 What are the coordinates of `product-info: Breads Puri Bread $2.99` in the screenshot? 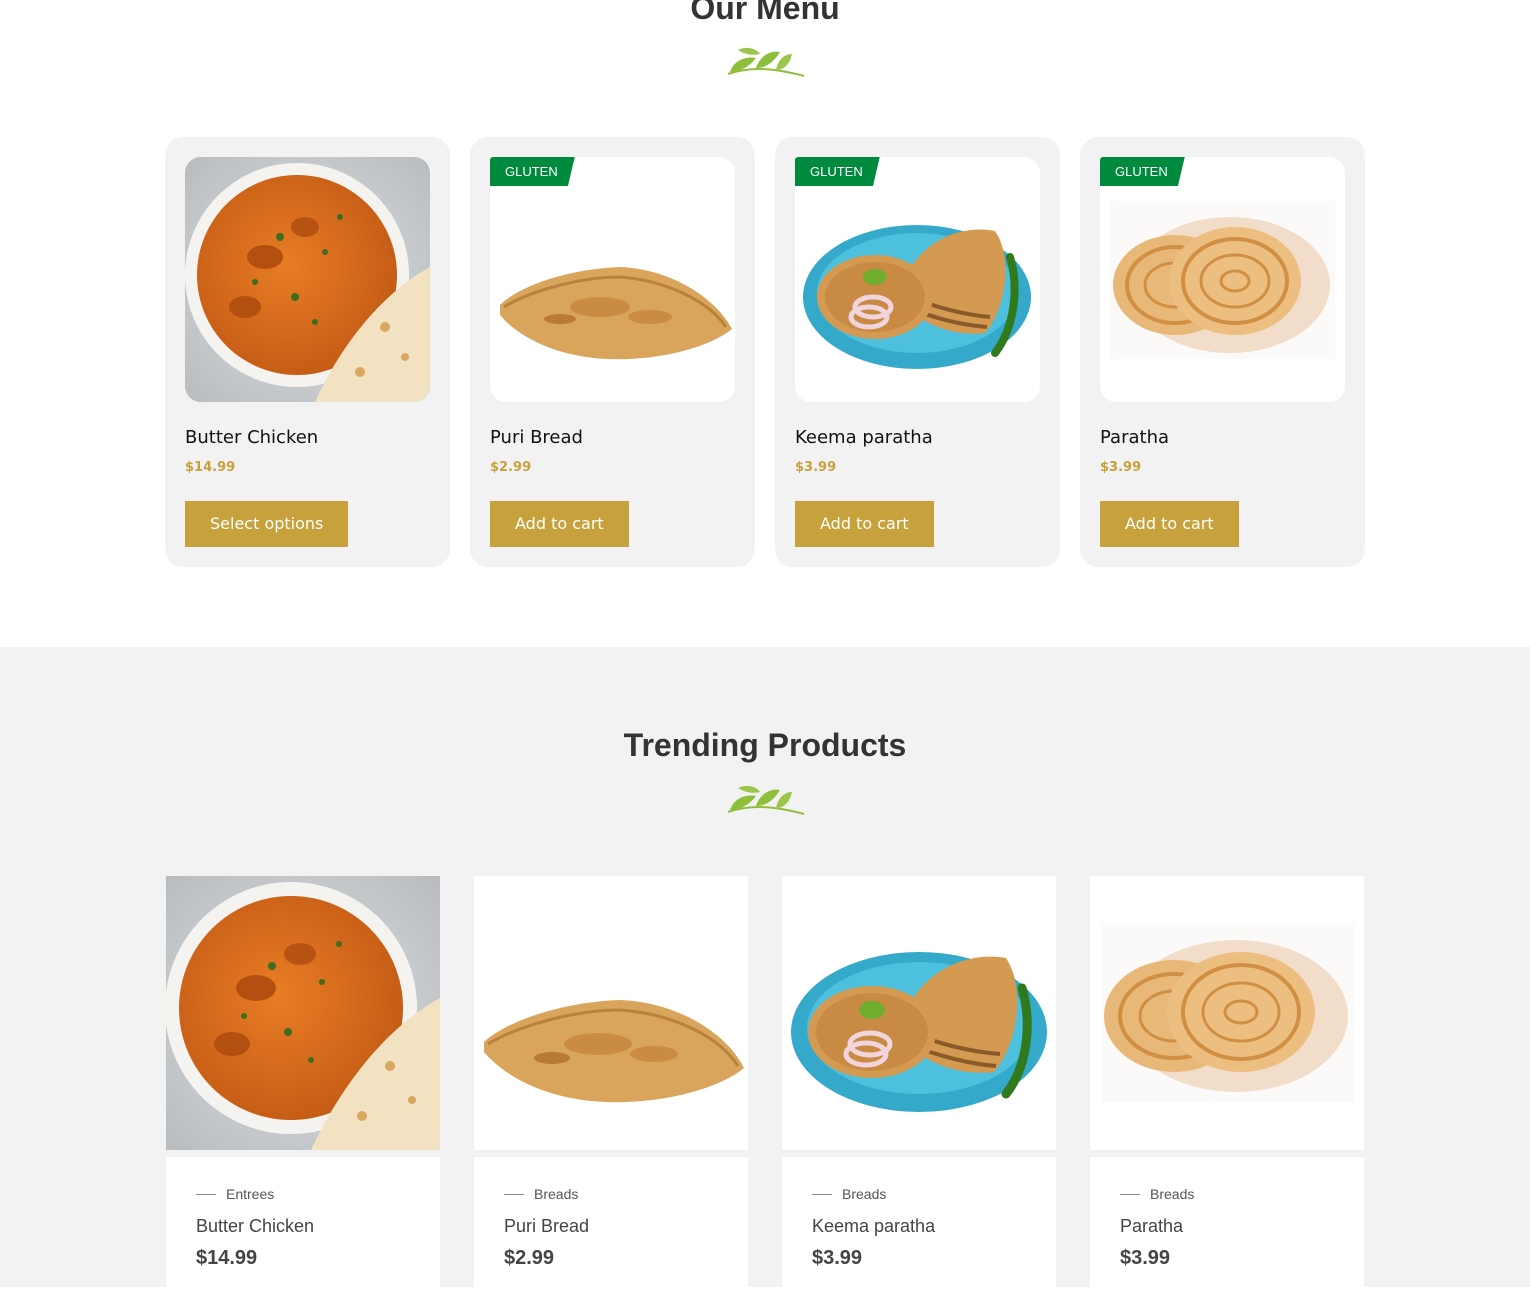 It's located at (611, 1227).